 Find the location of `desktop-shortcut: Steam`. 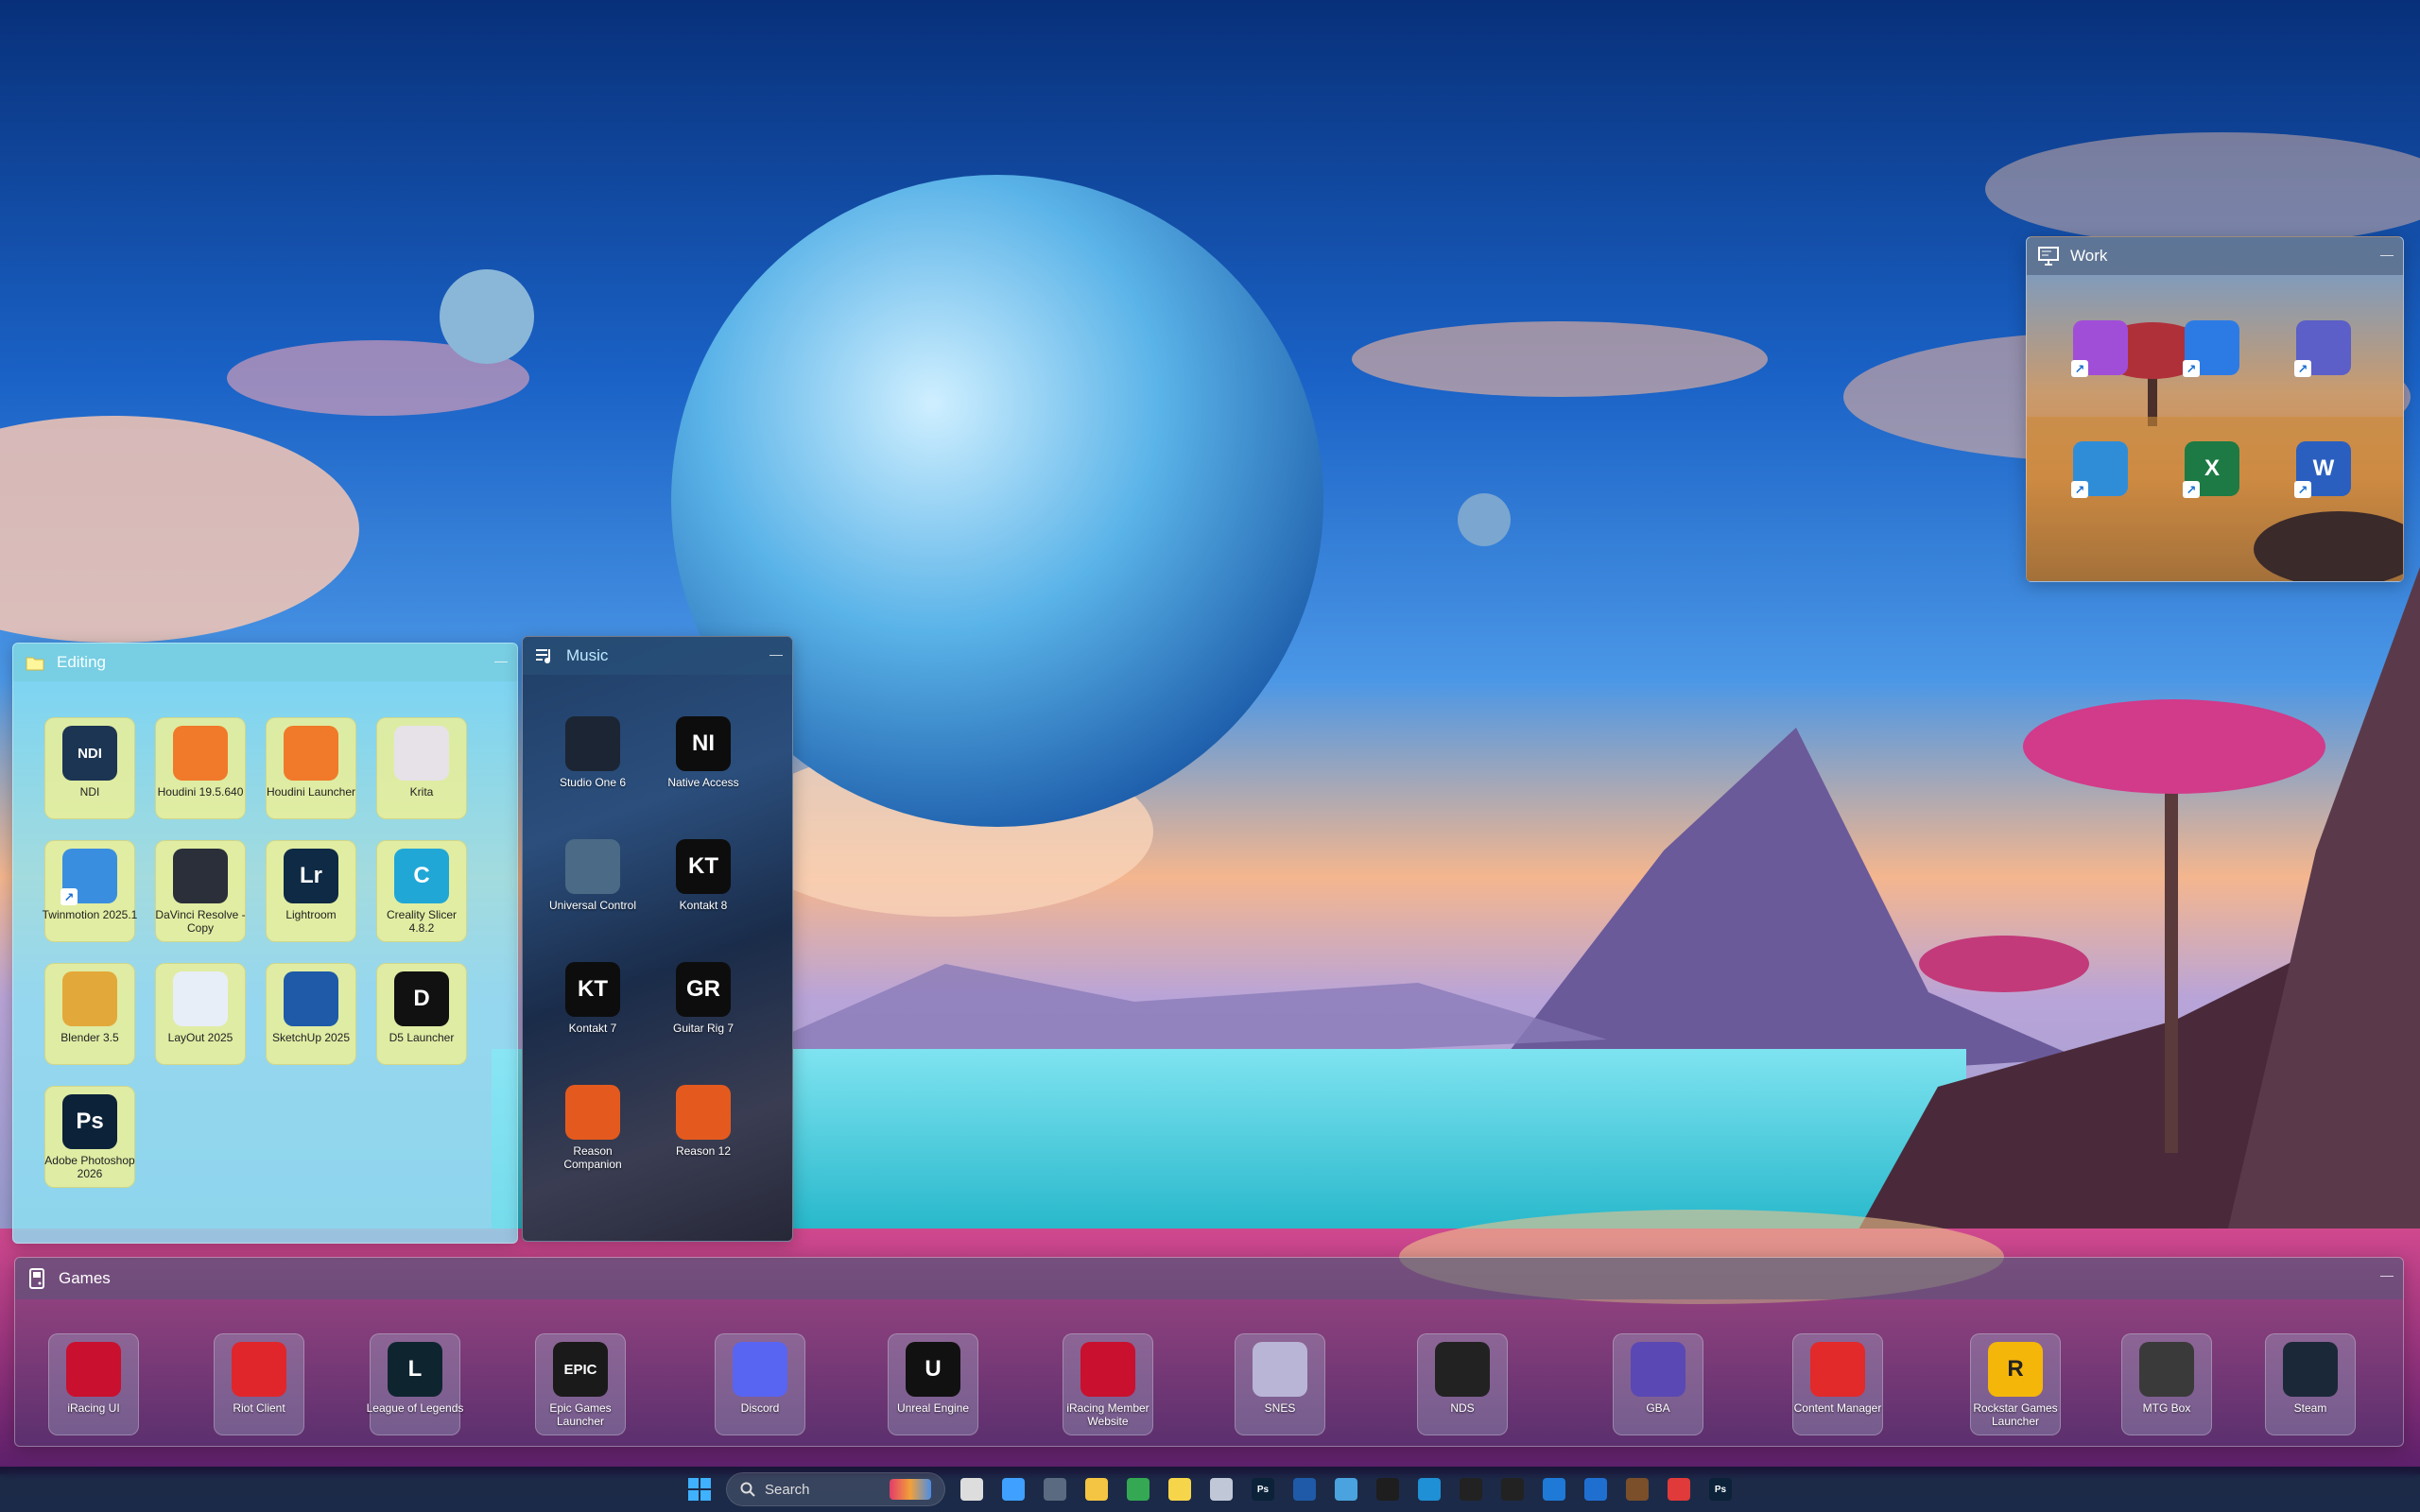

desktop-shortcut: Steam is located at coordinates (2310, 1384).